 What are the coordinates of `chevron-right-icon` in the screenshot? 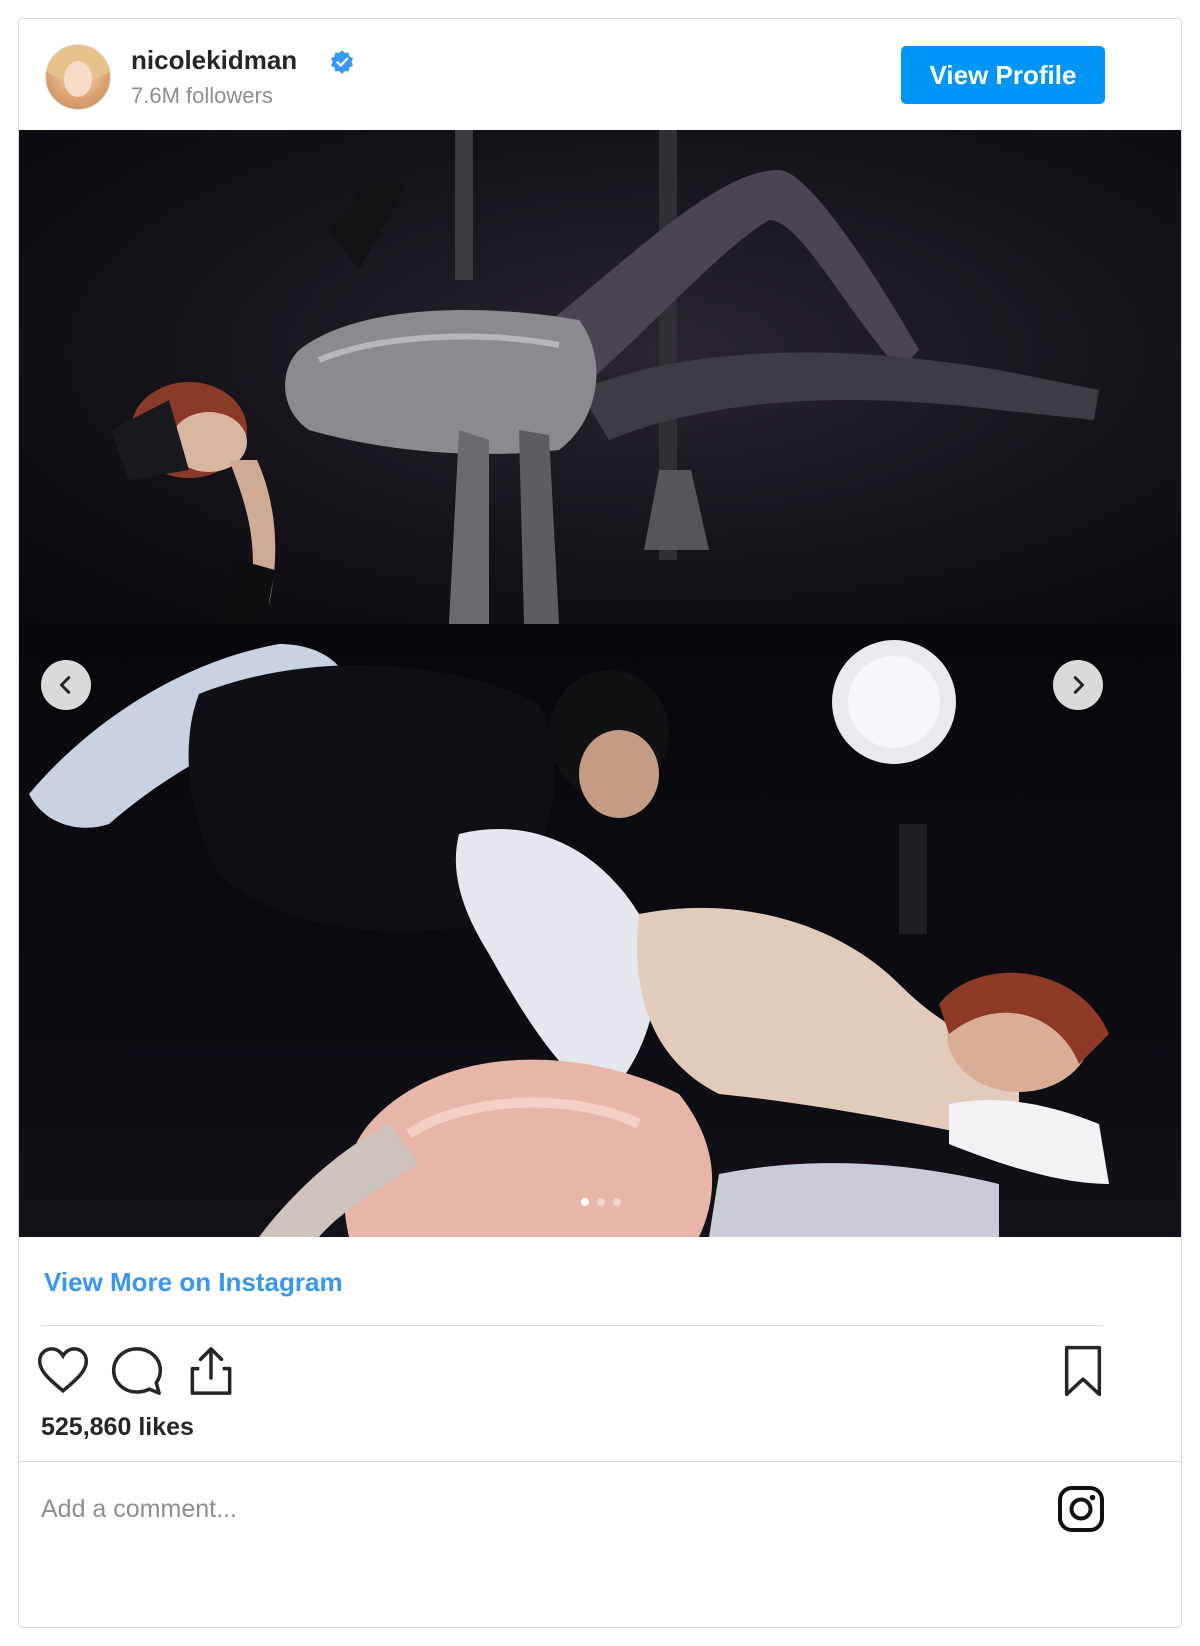 It's located at (1079, 685).